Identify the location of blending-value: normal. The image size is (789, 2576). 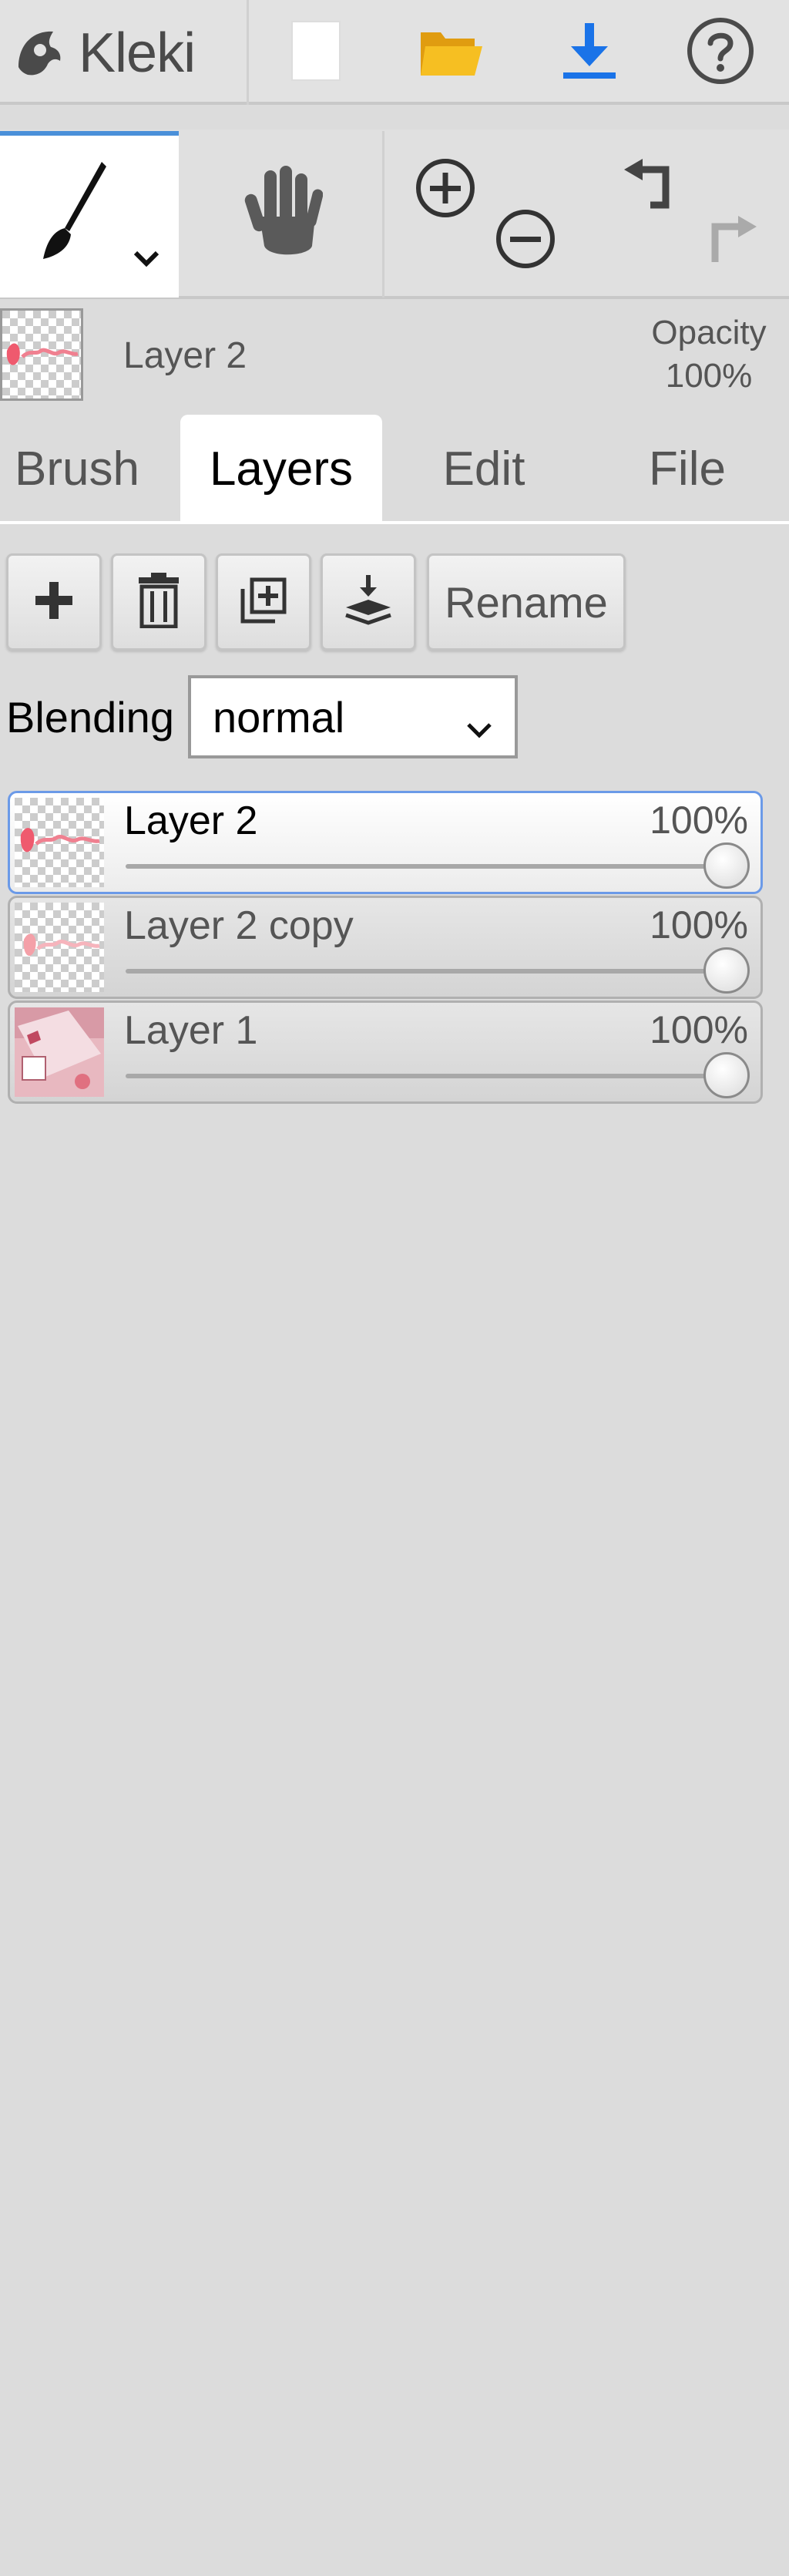
(279, 717).